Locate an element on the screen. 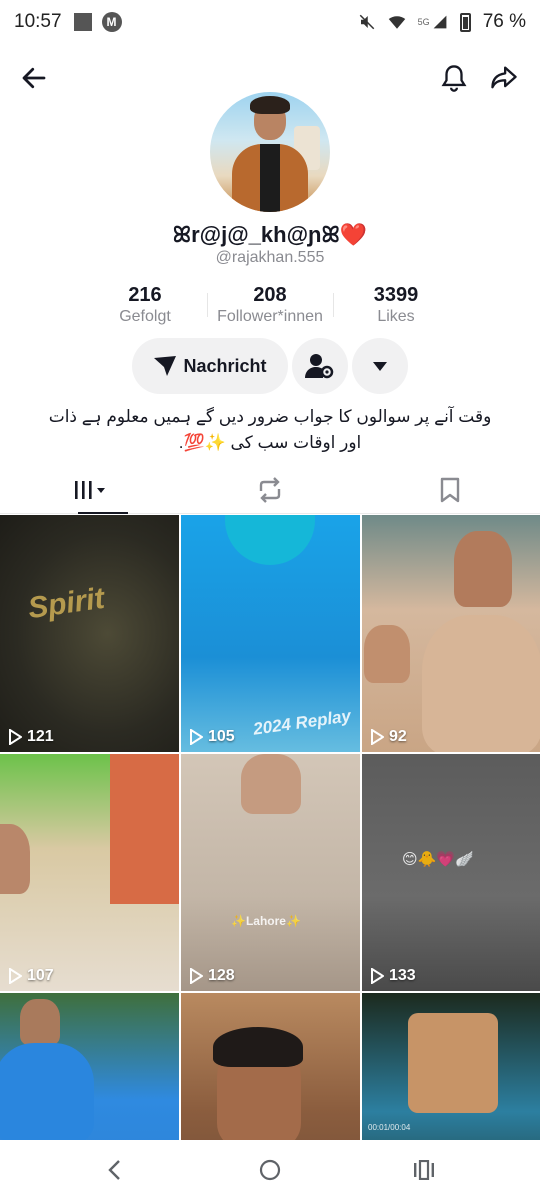 Image resolution: width=540 pixels, height=1199 pixels. signal-icon is located at coordinates (440, 22).